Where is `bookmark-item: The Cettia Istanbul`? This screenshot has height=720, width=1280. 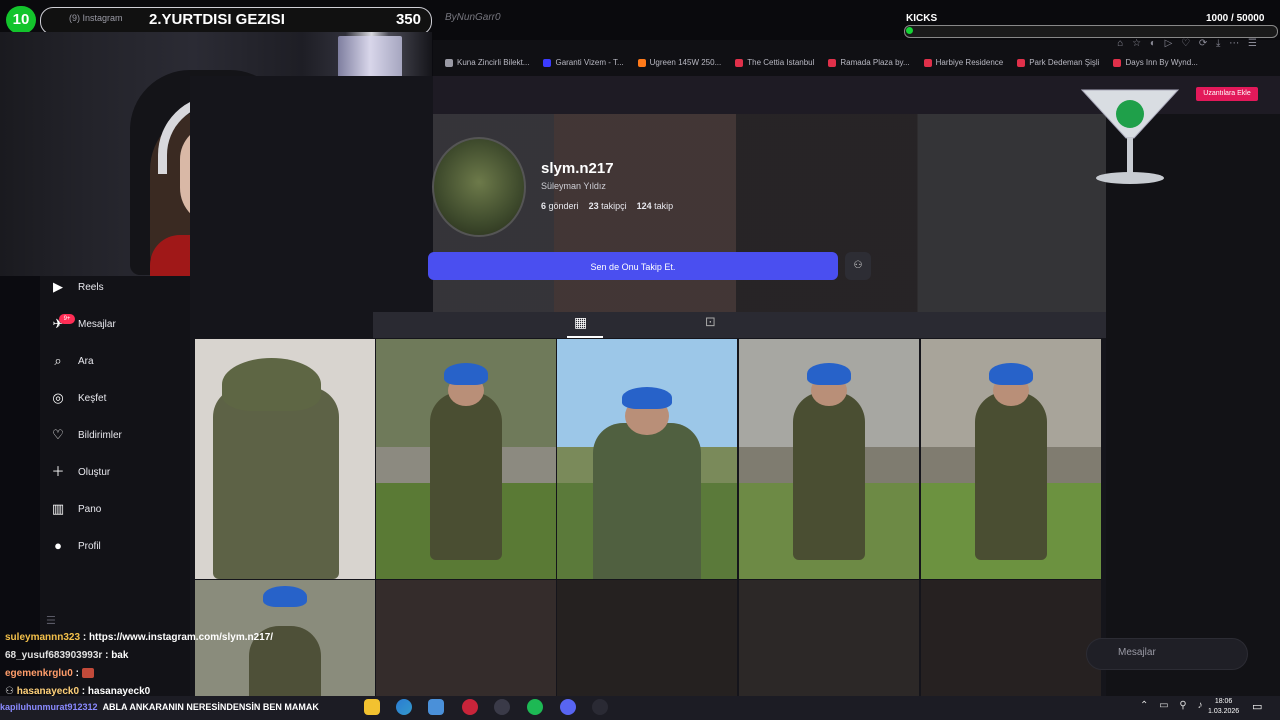
bookmark-item: The Cettia Istanbul is located at coordinates (774, 62).